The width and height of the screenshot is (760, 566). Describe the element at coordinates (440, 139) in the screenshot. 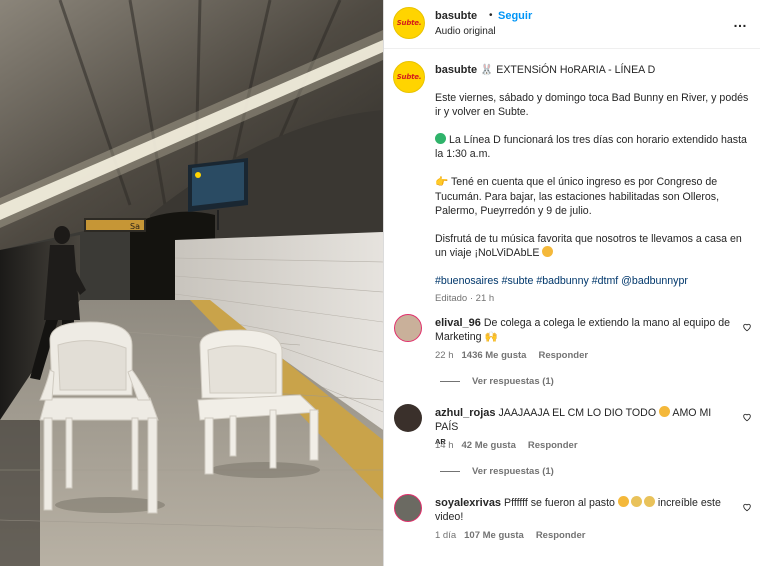

I see `green-circle-icon` at that location.